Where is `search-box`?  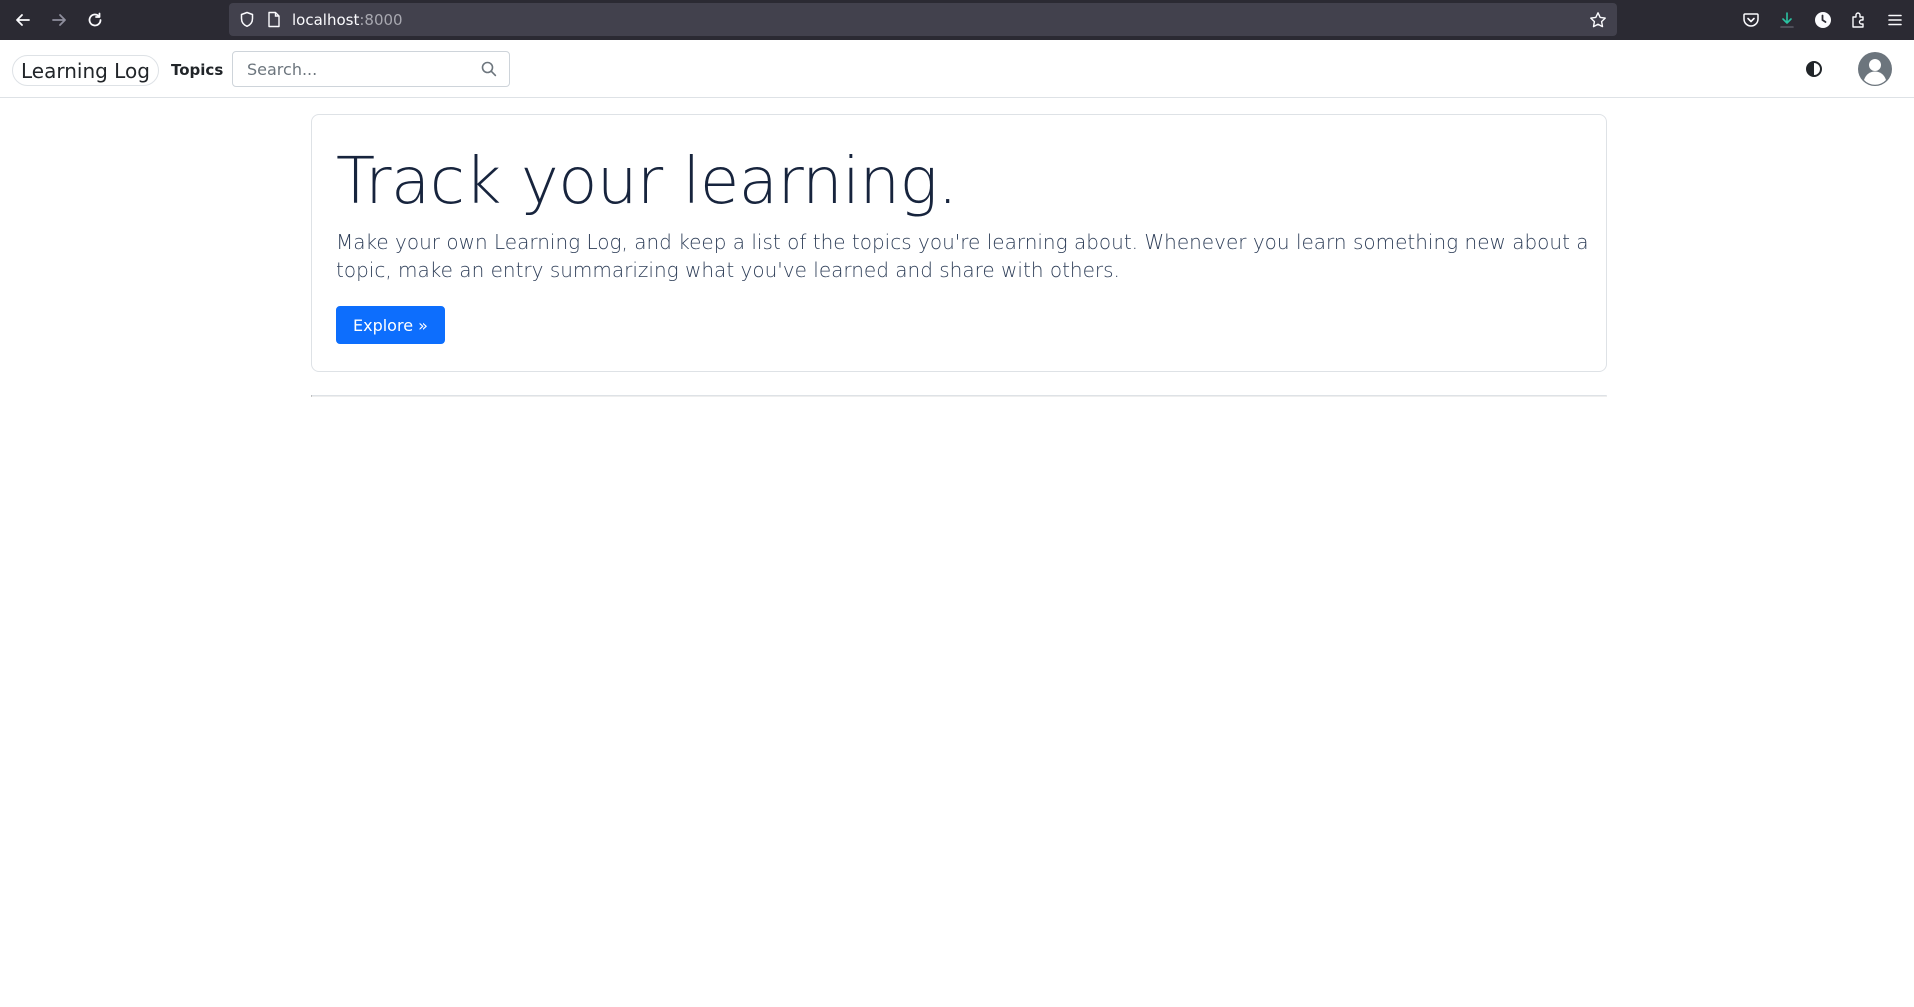 search-box is located at coordinates (371, 69).